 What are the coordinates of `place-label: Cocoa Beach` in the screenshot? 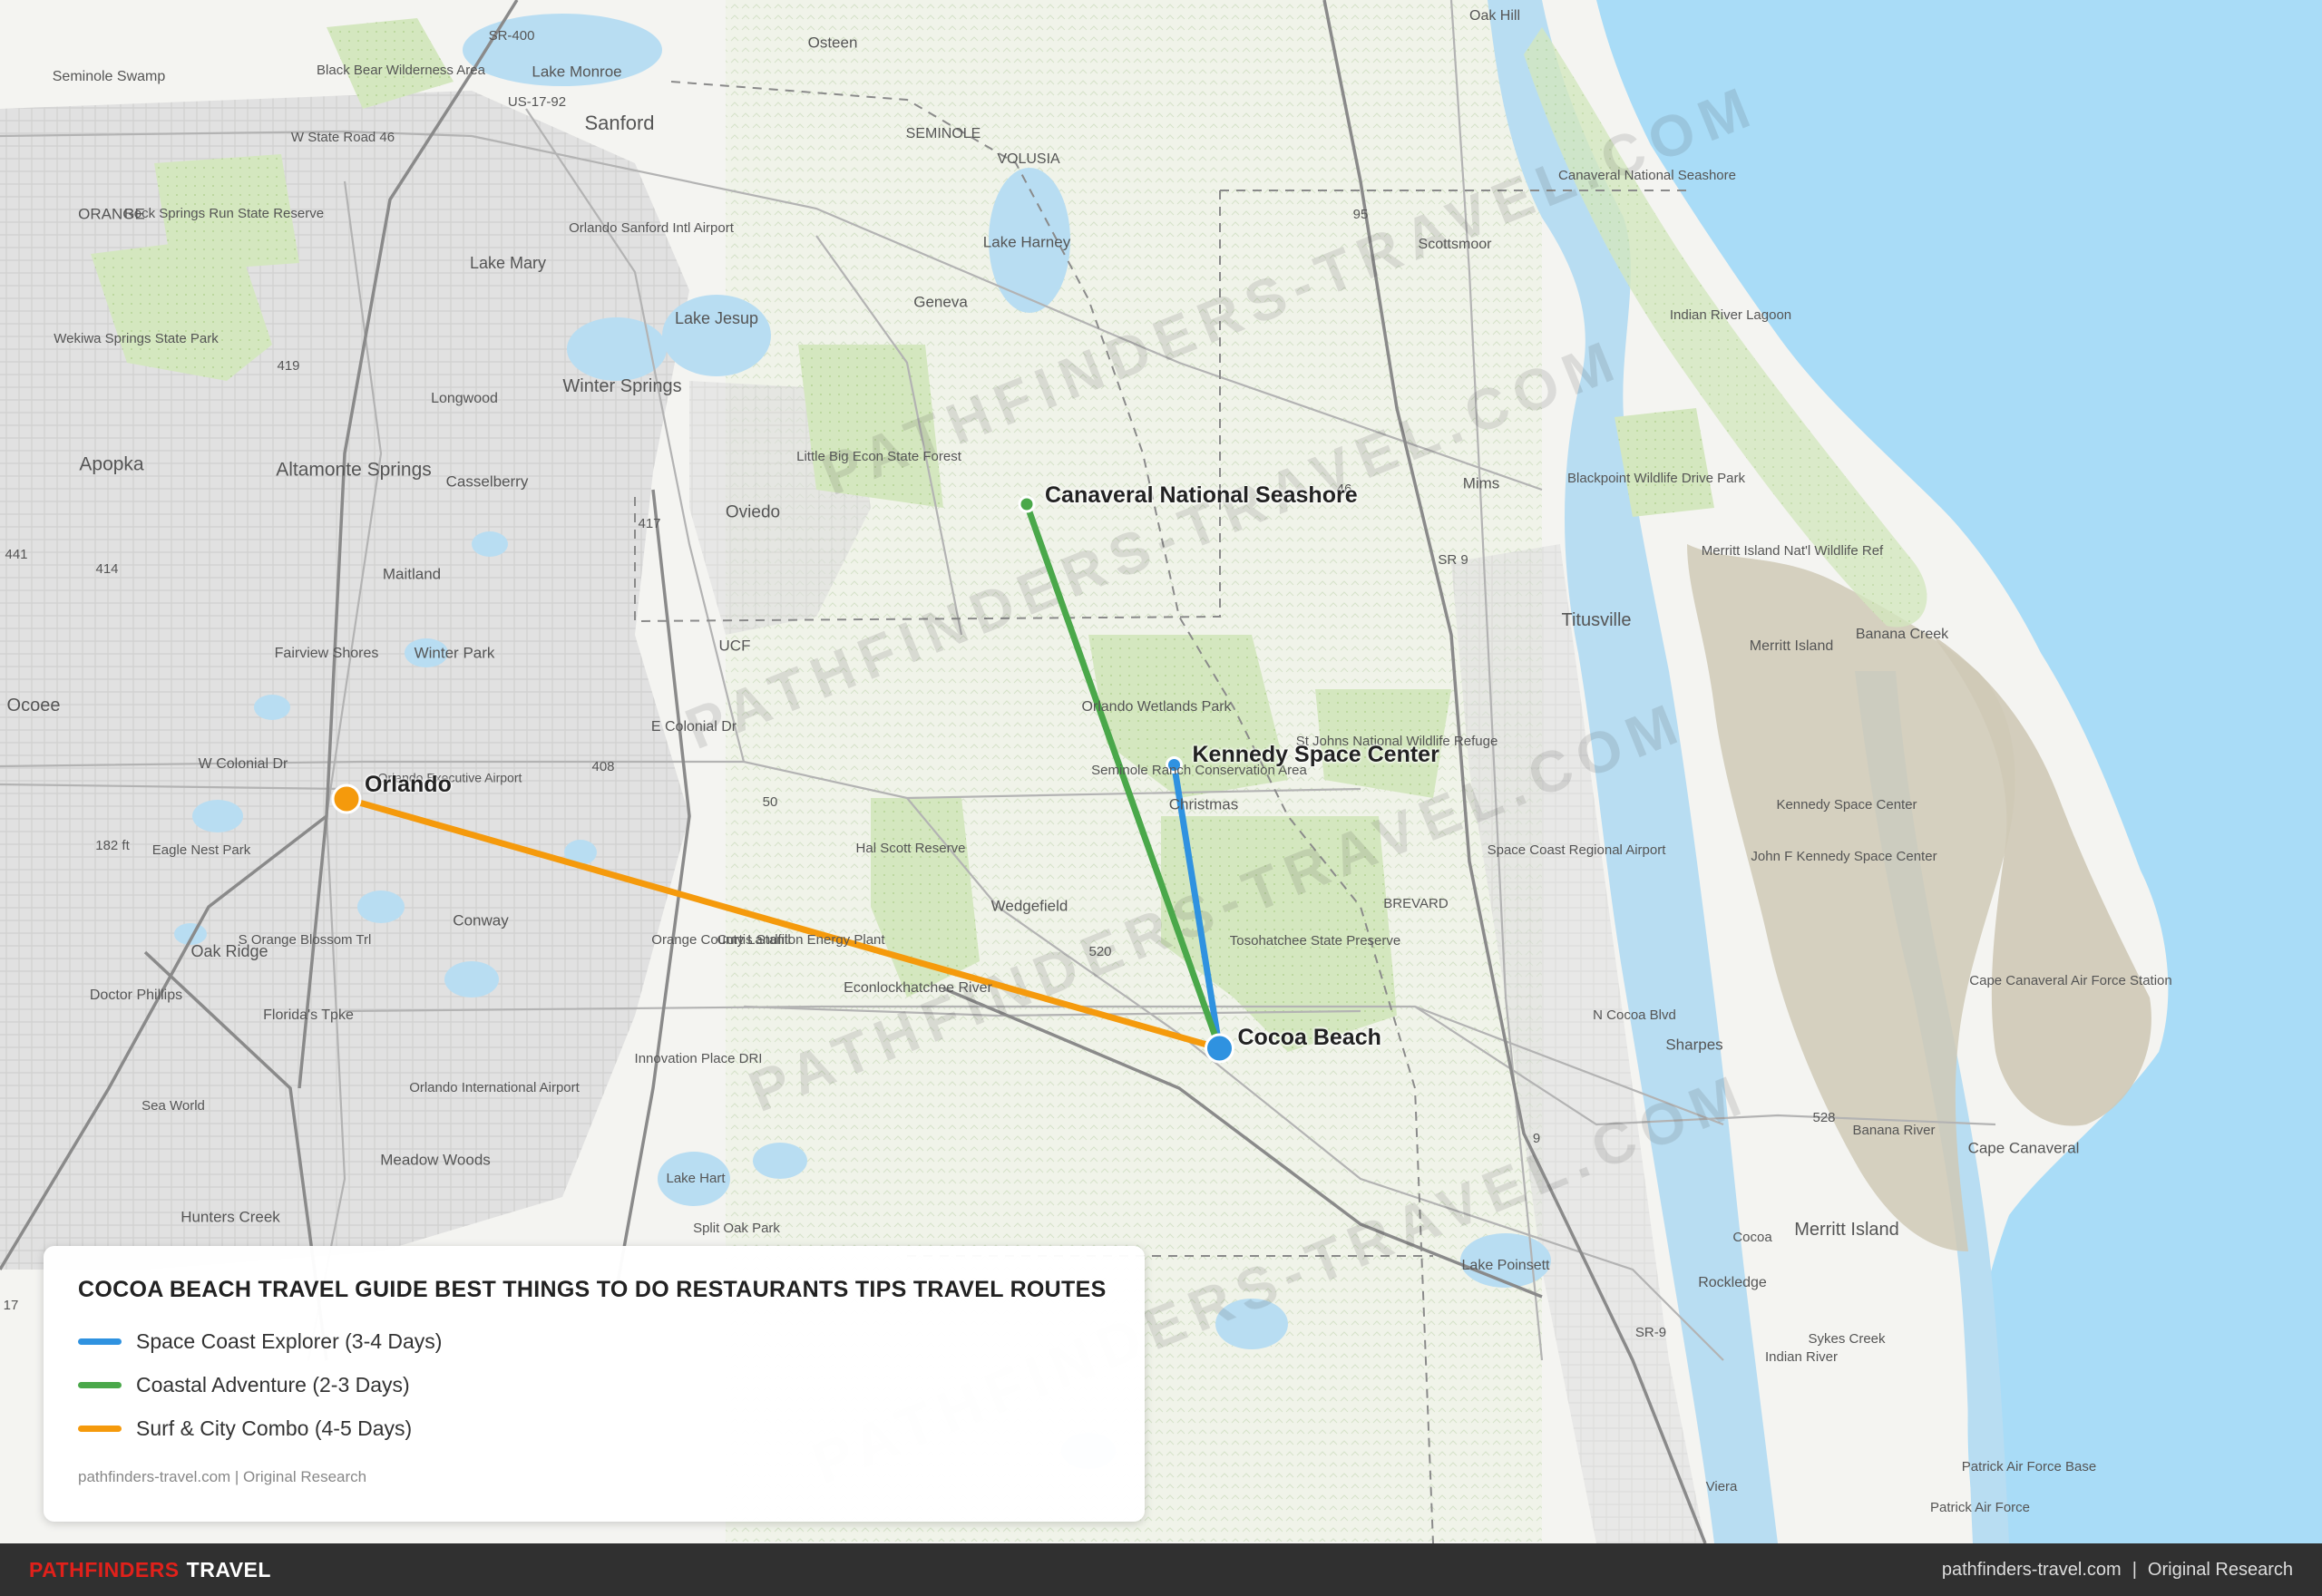 It's located at (1309, 1038).